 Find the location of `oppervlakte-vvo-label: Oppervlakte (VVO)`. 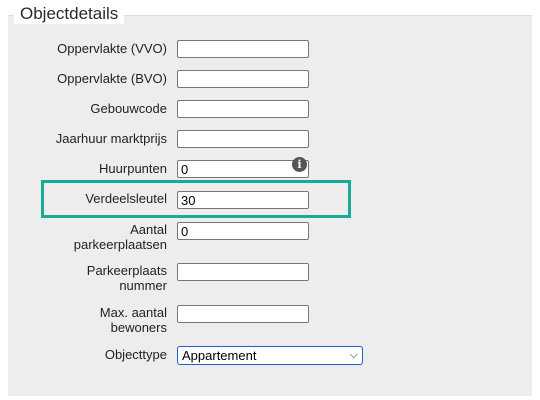

oppervlakte-vvo-label: Oppervlakte (VVO) is located at coordinates (112, 48).